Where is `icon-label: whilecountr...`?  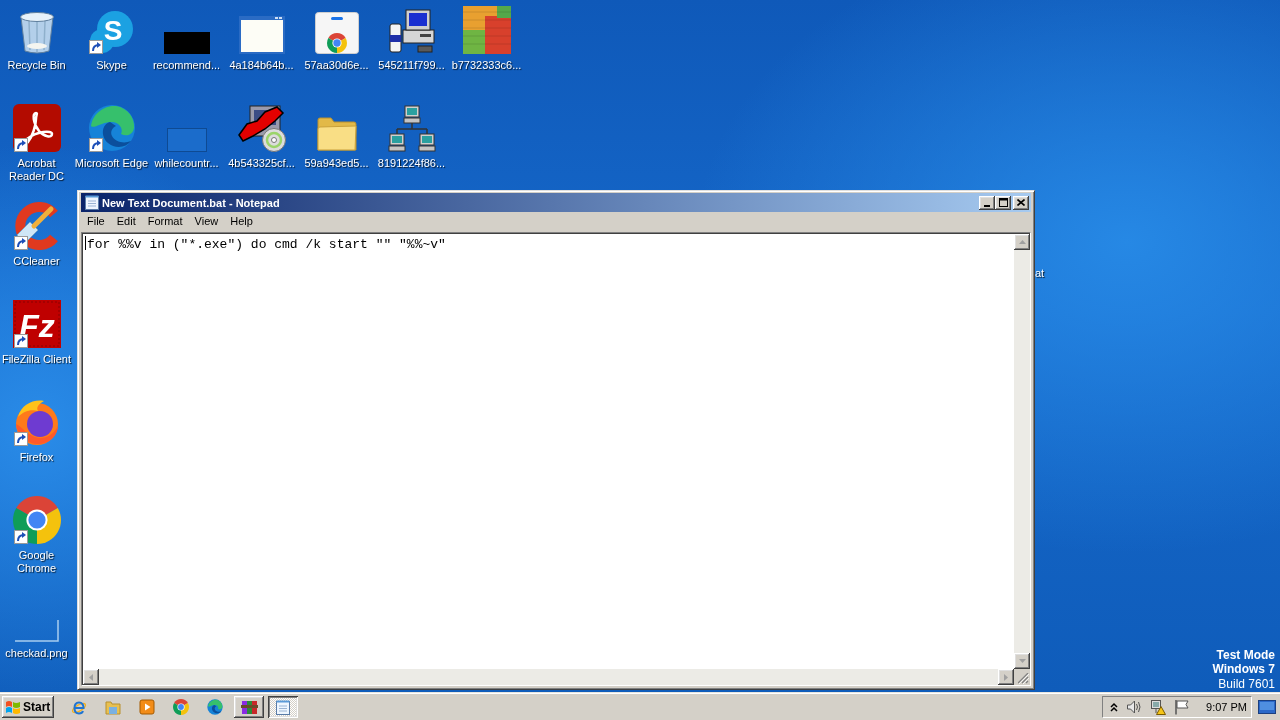
icon-label: whilecountr... is located at coordinates (186, 163).